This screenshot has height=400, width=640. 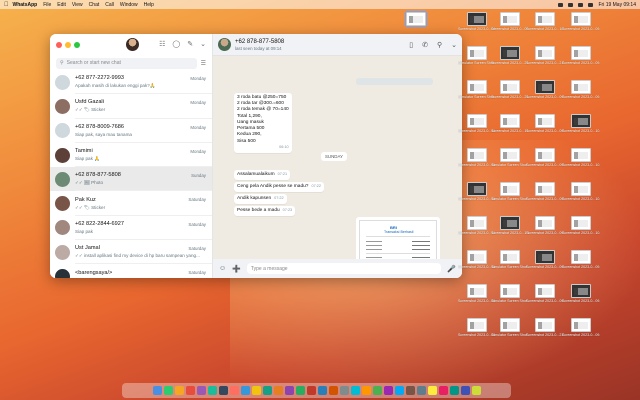 What do you see at coordinates (411, 45) in the screenshot?
I see `video-call-icon: ▯` at bounding box center [411, 45].